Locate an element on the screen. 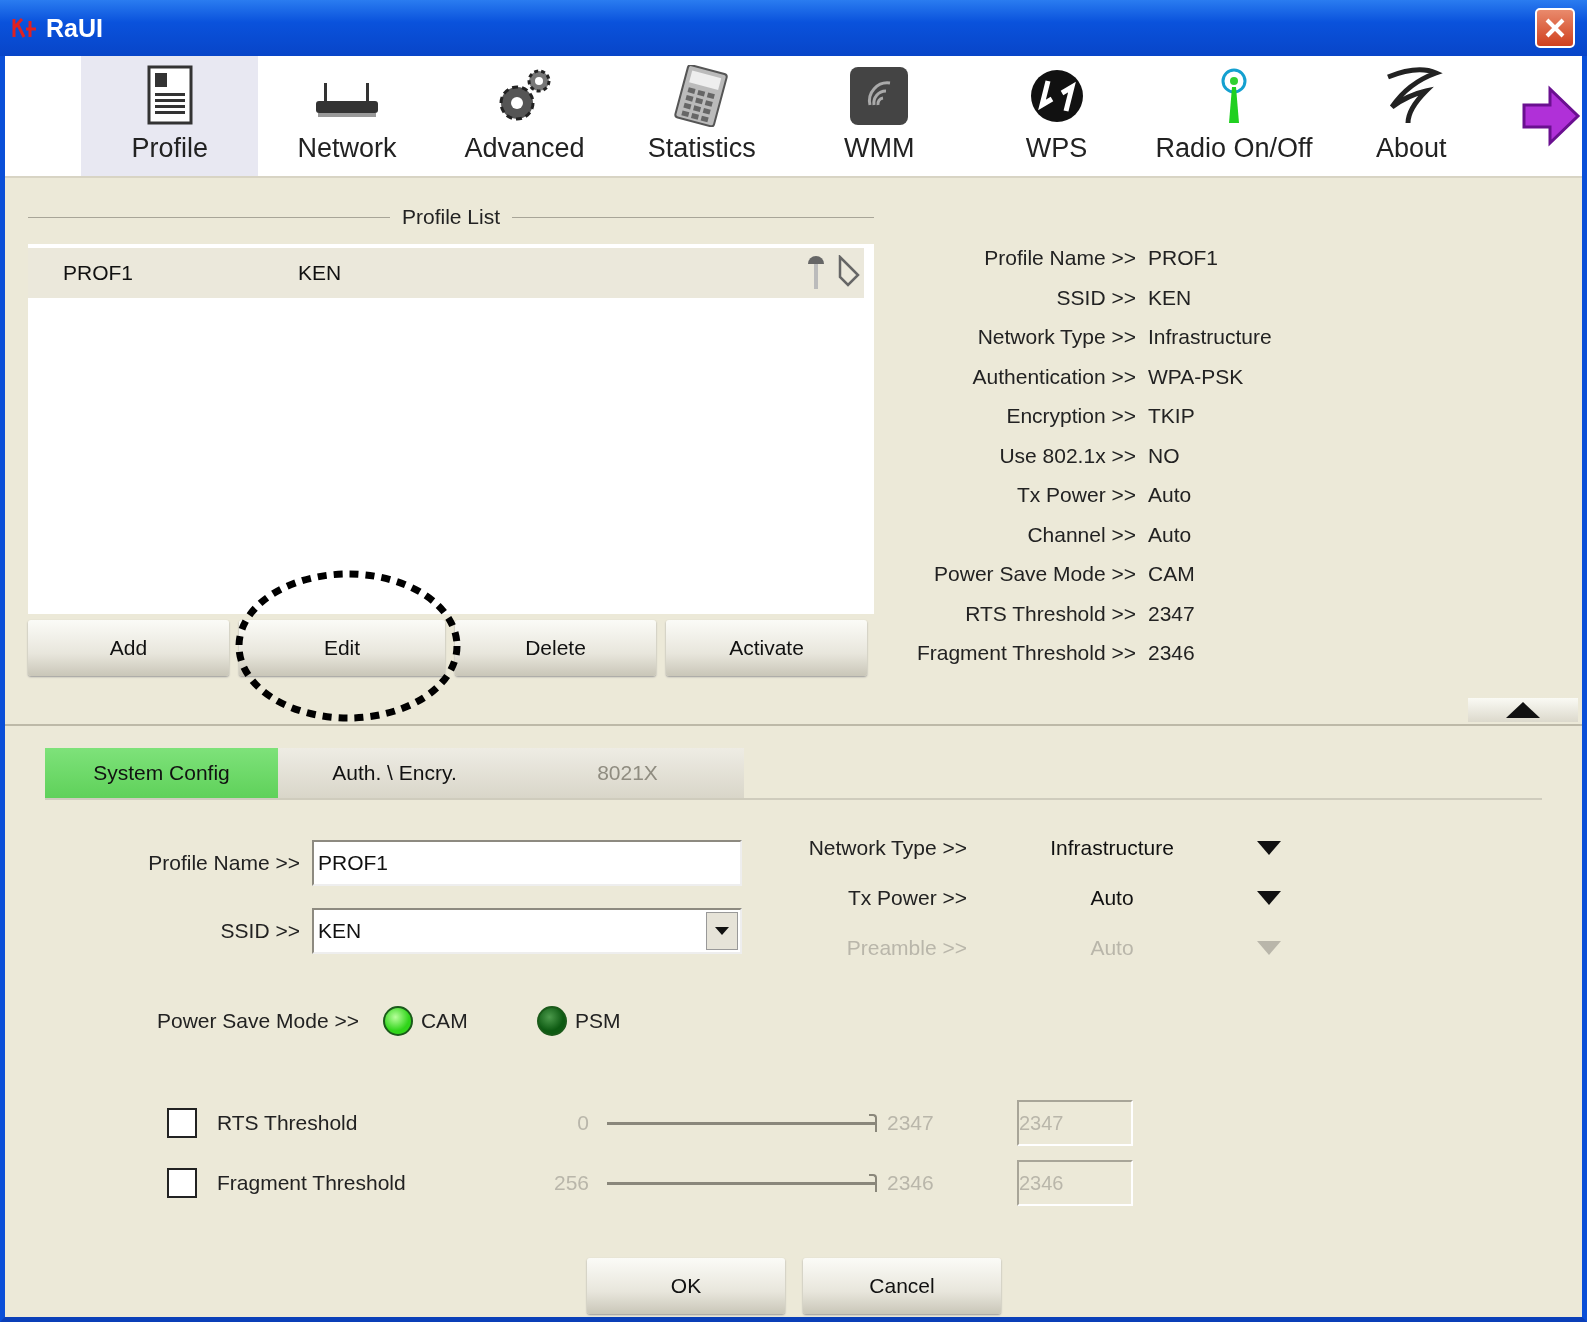 The height and width of the screenshot is (1322, 1587). detail-label: Tx Power >> is located at coordinates (1075, 495).